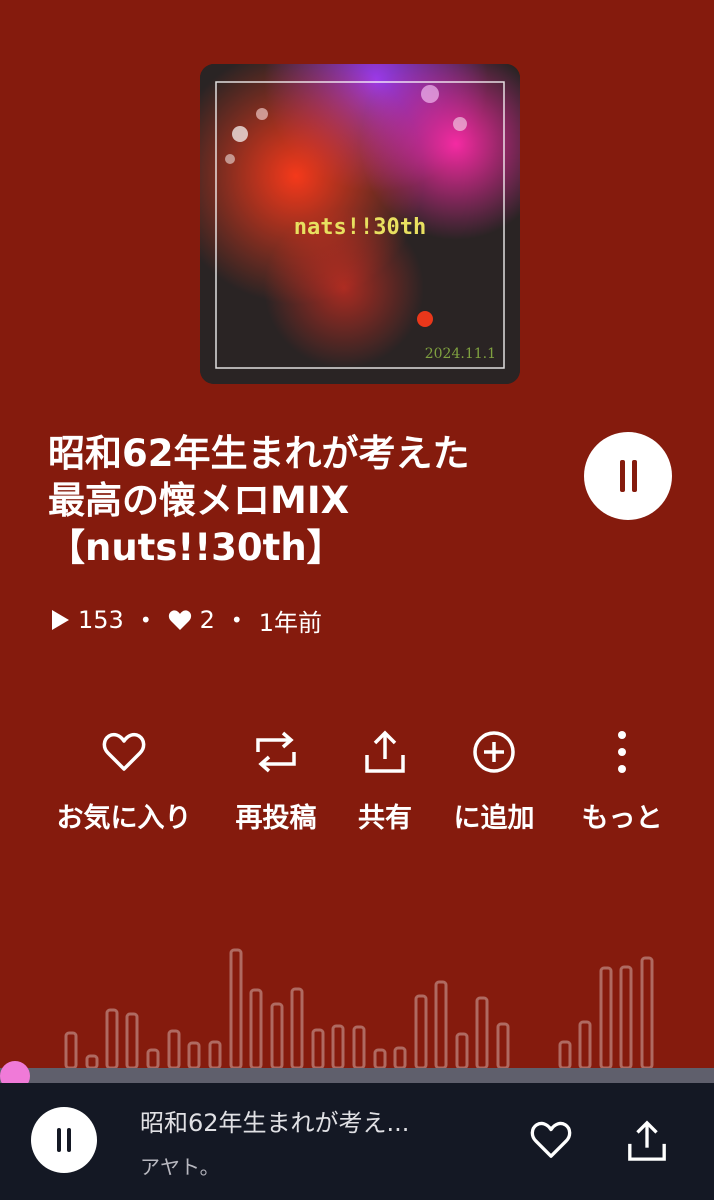  Describe the element at coordinates (357, 1141) in the screenshot. I see `mini-player: 昭和62年生まれが考え... アヤト。` at that location.